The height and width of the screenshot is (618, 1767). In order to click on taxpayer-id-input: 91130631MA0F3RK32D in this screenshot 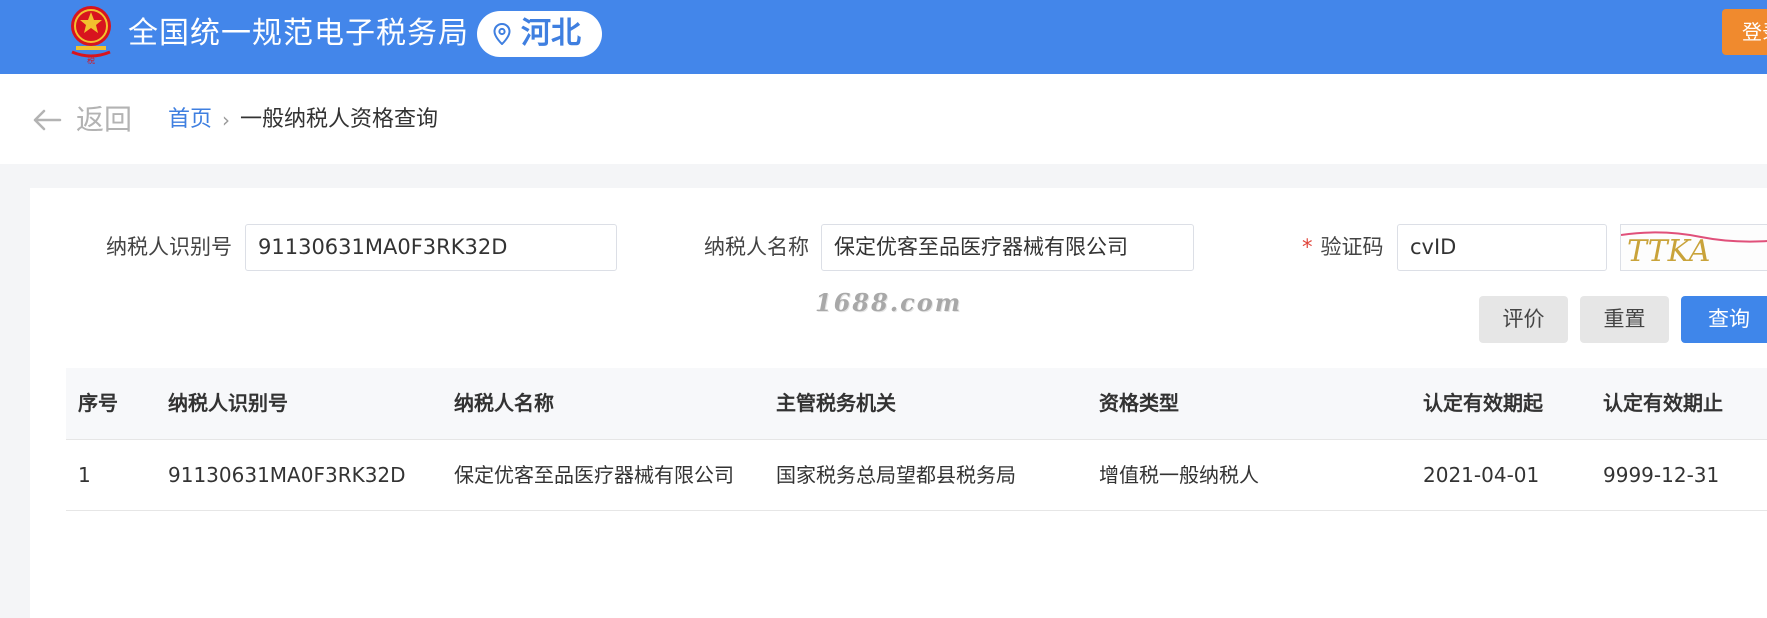, I will do `click(431, 247)`.